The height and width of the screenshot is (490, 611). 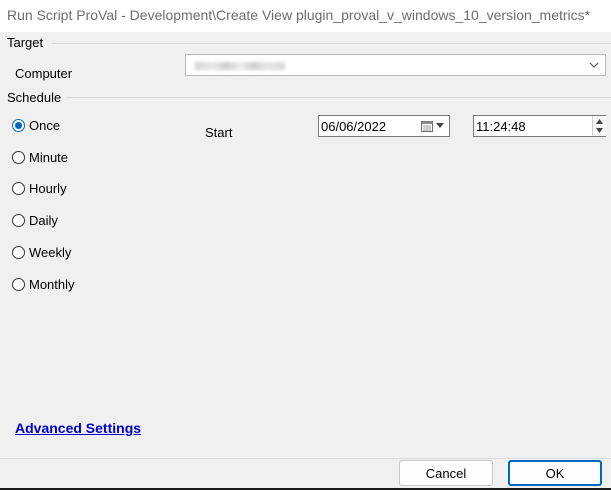 I want to click on schedule-separator, so click(x=338, y=97).